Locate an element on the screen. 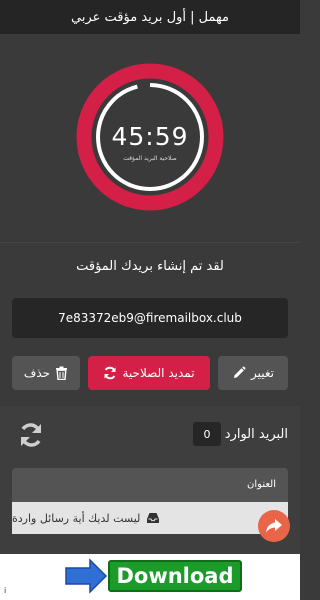 This screenshot has height=600, width=320. timer-label: صلاحية البريد المؤقت is located at coordinates (150, 158).